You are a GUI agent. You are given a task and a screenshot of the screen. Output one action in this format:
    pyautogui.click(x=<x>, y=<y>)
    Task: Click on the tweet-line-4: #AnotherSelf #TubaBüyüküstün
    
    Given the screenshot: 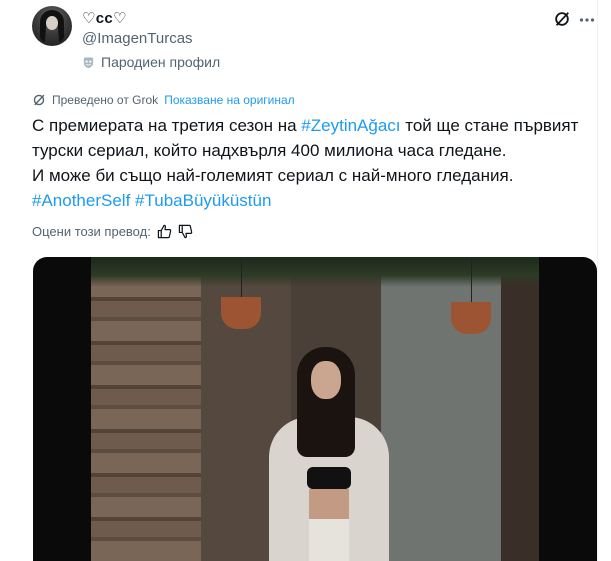 What is the action you would take?
    pyautogui.click(x=312, y=200)
    